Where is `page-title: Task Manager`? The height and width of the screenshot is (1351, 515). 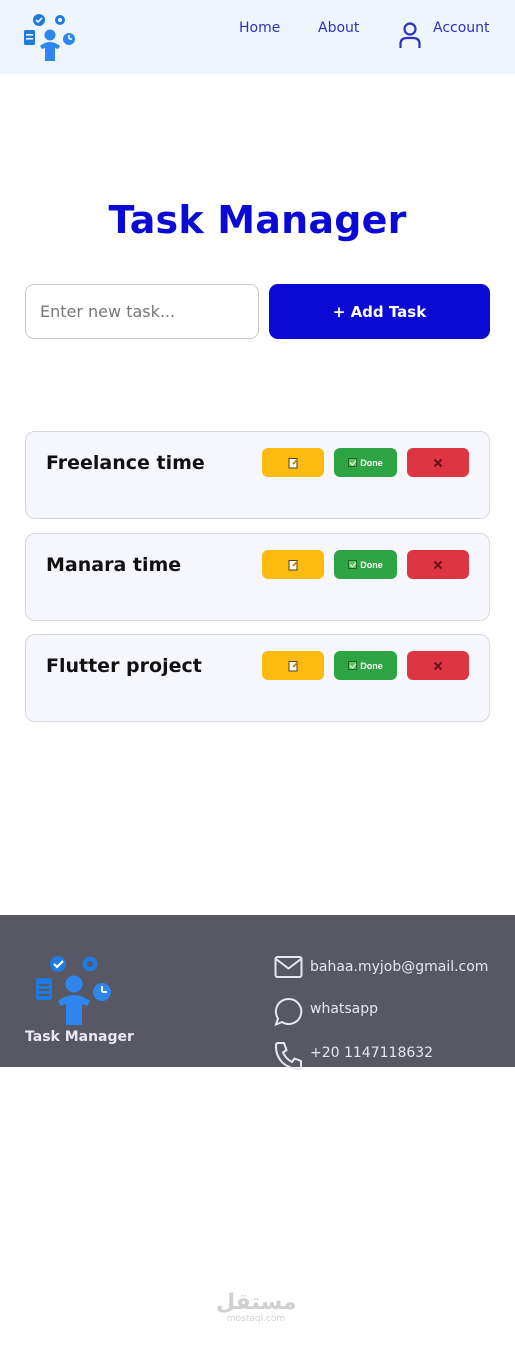 page-title: Task Manager is located at coordinates (257, 220).